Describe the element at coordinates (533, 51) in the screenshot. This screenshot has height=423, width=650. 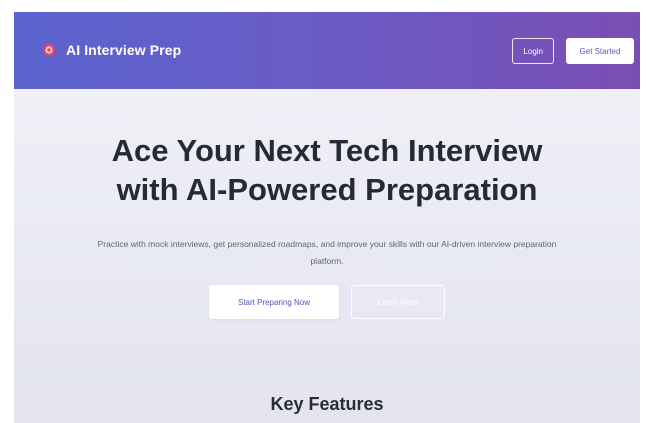
I see `login-button: Login` at that location.